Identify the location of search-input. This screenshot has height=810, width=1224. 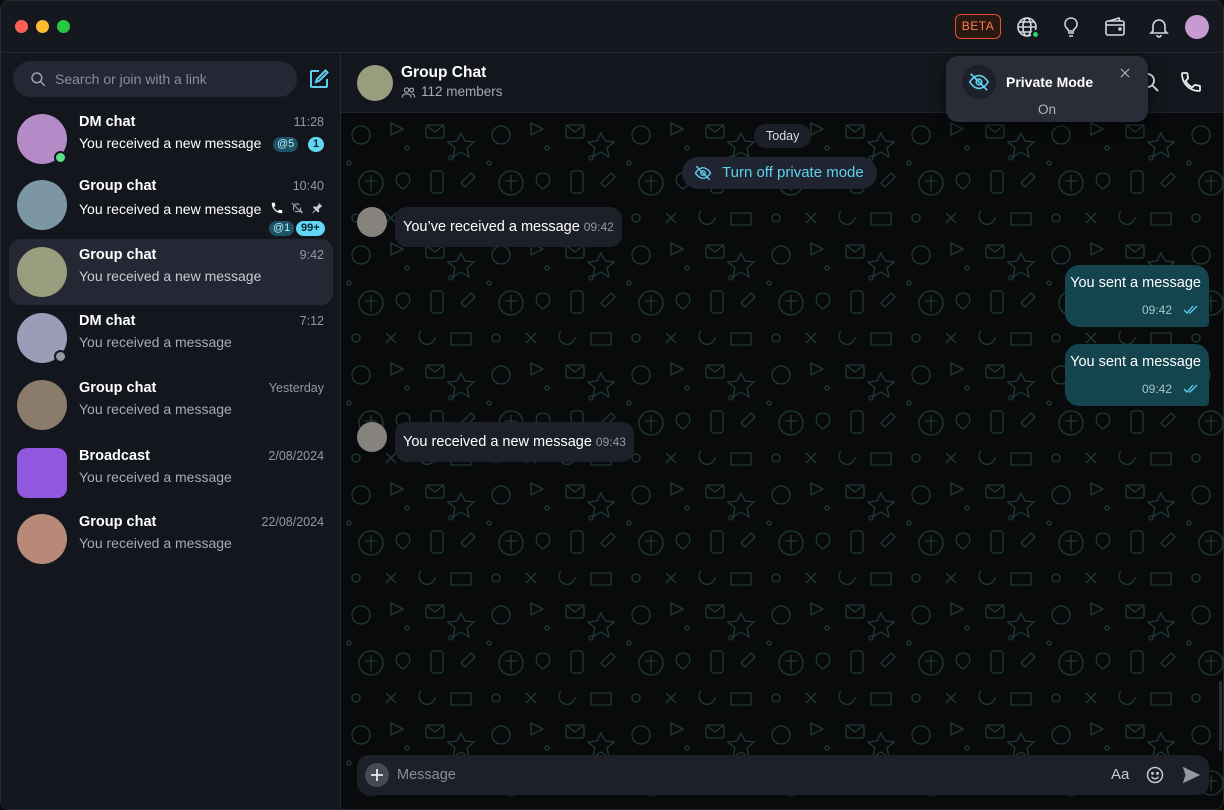
(170, 79).